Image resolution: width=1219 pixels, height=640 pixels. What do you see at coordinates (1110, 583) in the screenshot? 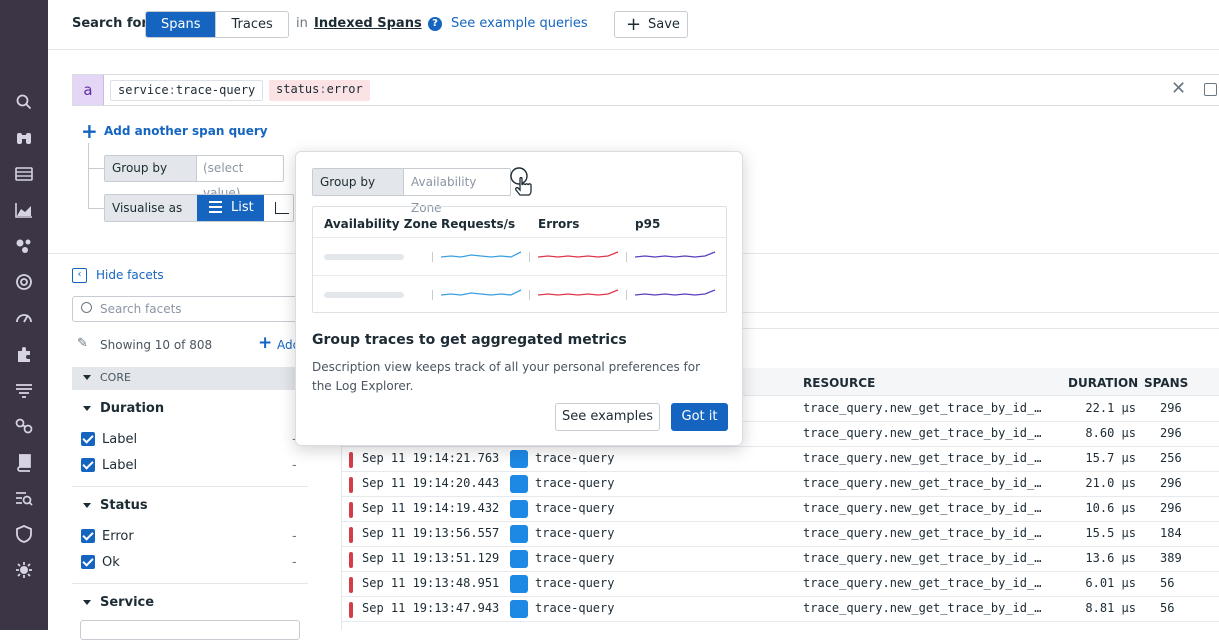
I see `row-duration: 6.01 µs` at bounding box center [1110, 583].